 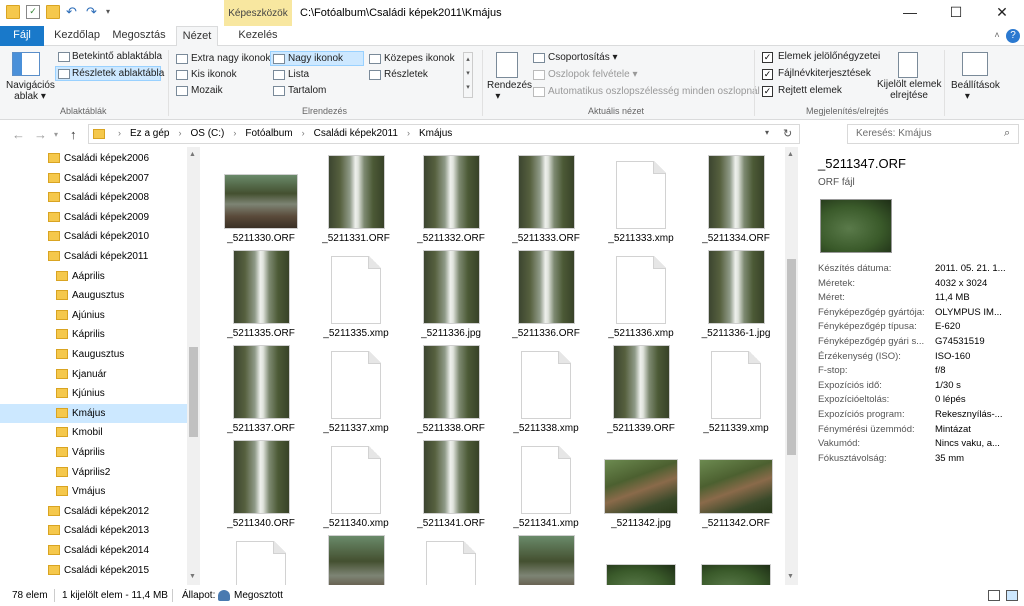 What do you see at coordinates (910, 13) in the screenshot?
I see `minimize-button: —` at bounding box center [910, 13].